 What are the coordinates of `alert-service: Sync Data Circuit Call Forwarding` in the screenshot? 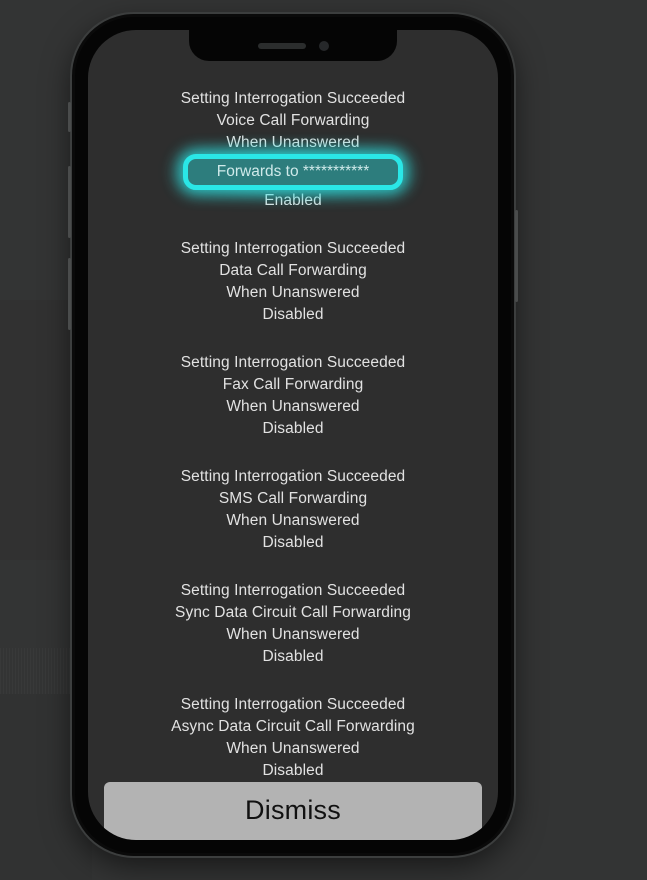 It's located at (293, 612).